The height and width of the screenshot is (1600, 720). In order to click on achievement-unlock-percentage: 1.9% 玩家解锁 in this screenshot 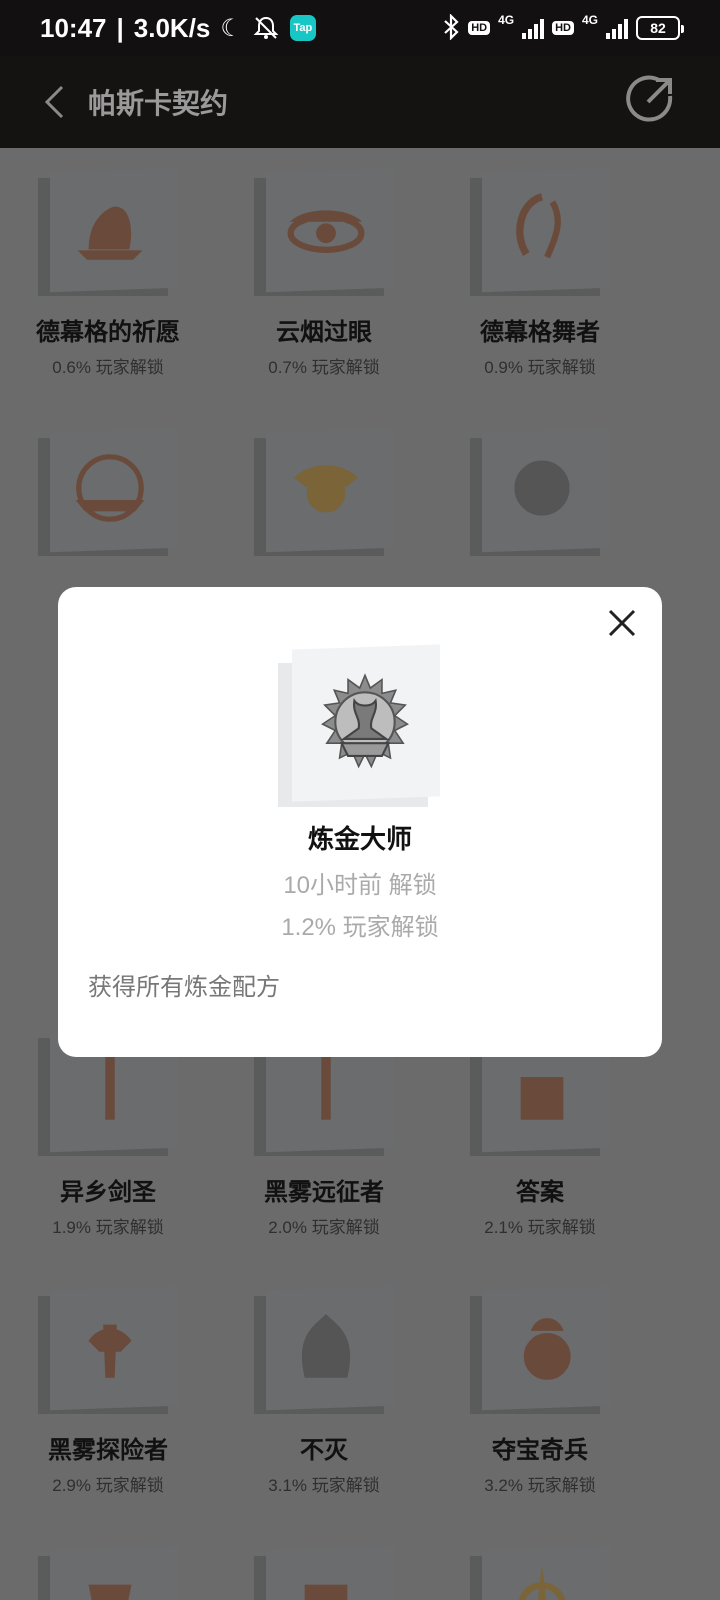, I will do `click(108, 1227)`.